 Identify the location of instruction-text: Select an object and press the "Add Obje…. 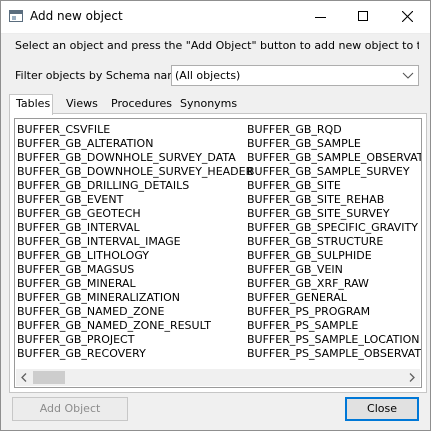
(217, 45).